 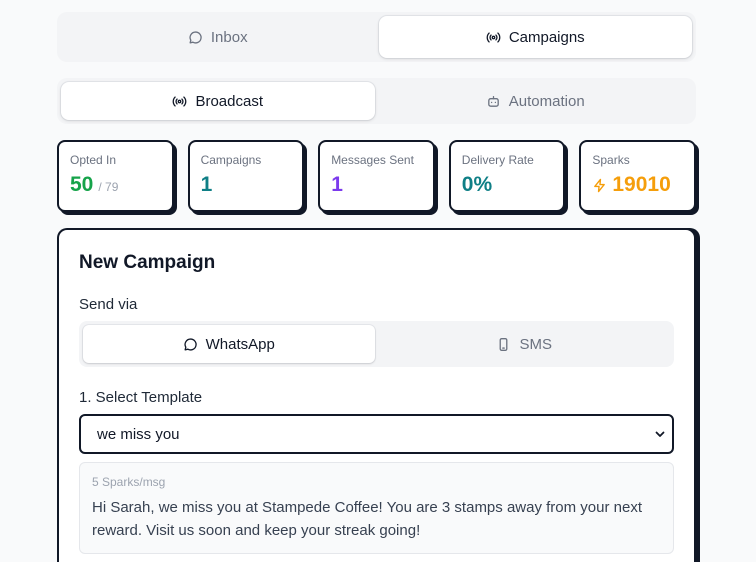 I want to click on stat-value-row: 19010, so click(x=637, y=185).